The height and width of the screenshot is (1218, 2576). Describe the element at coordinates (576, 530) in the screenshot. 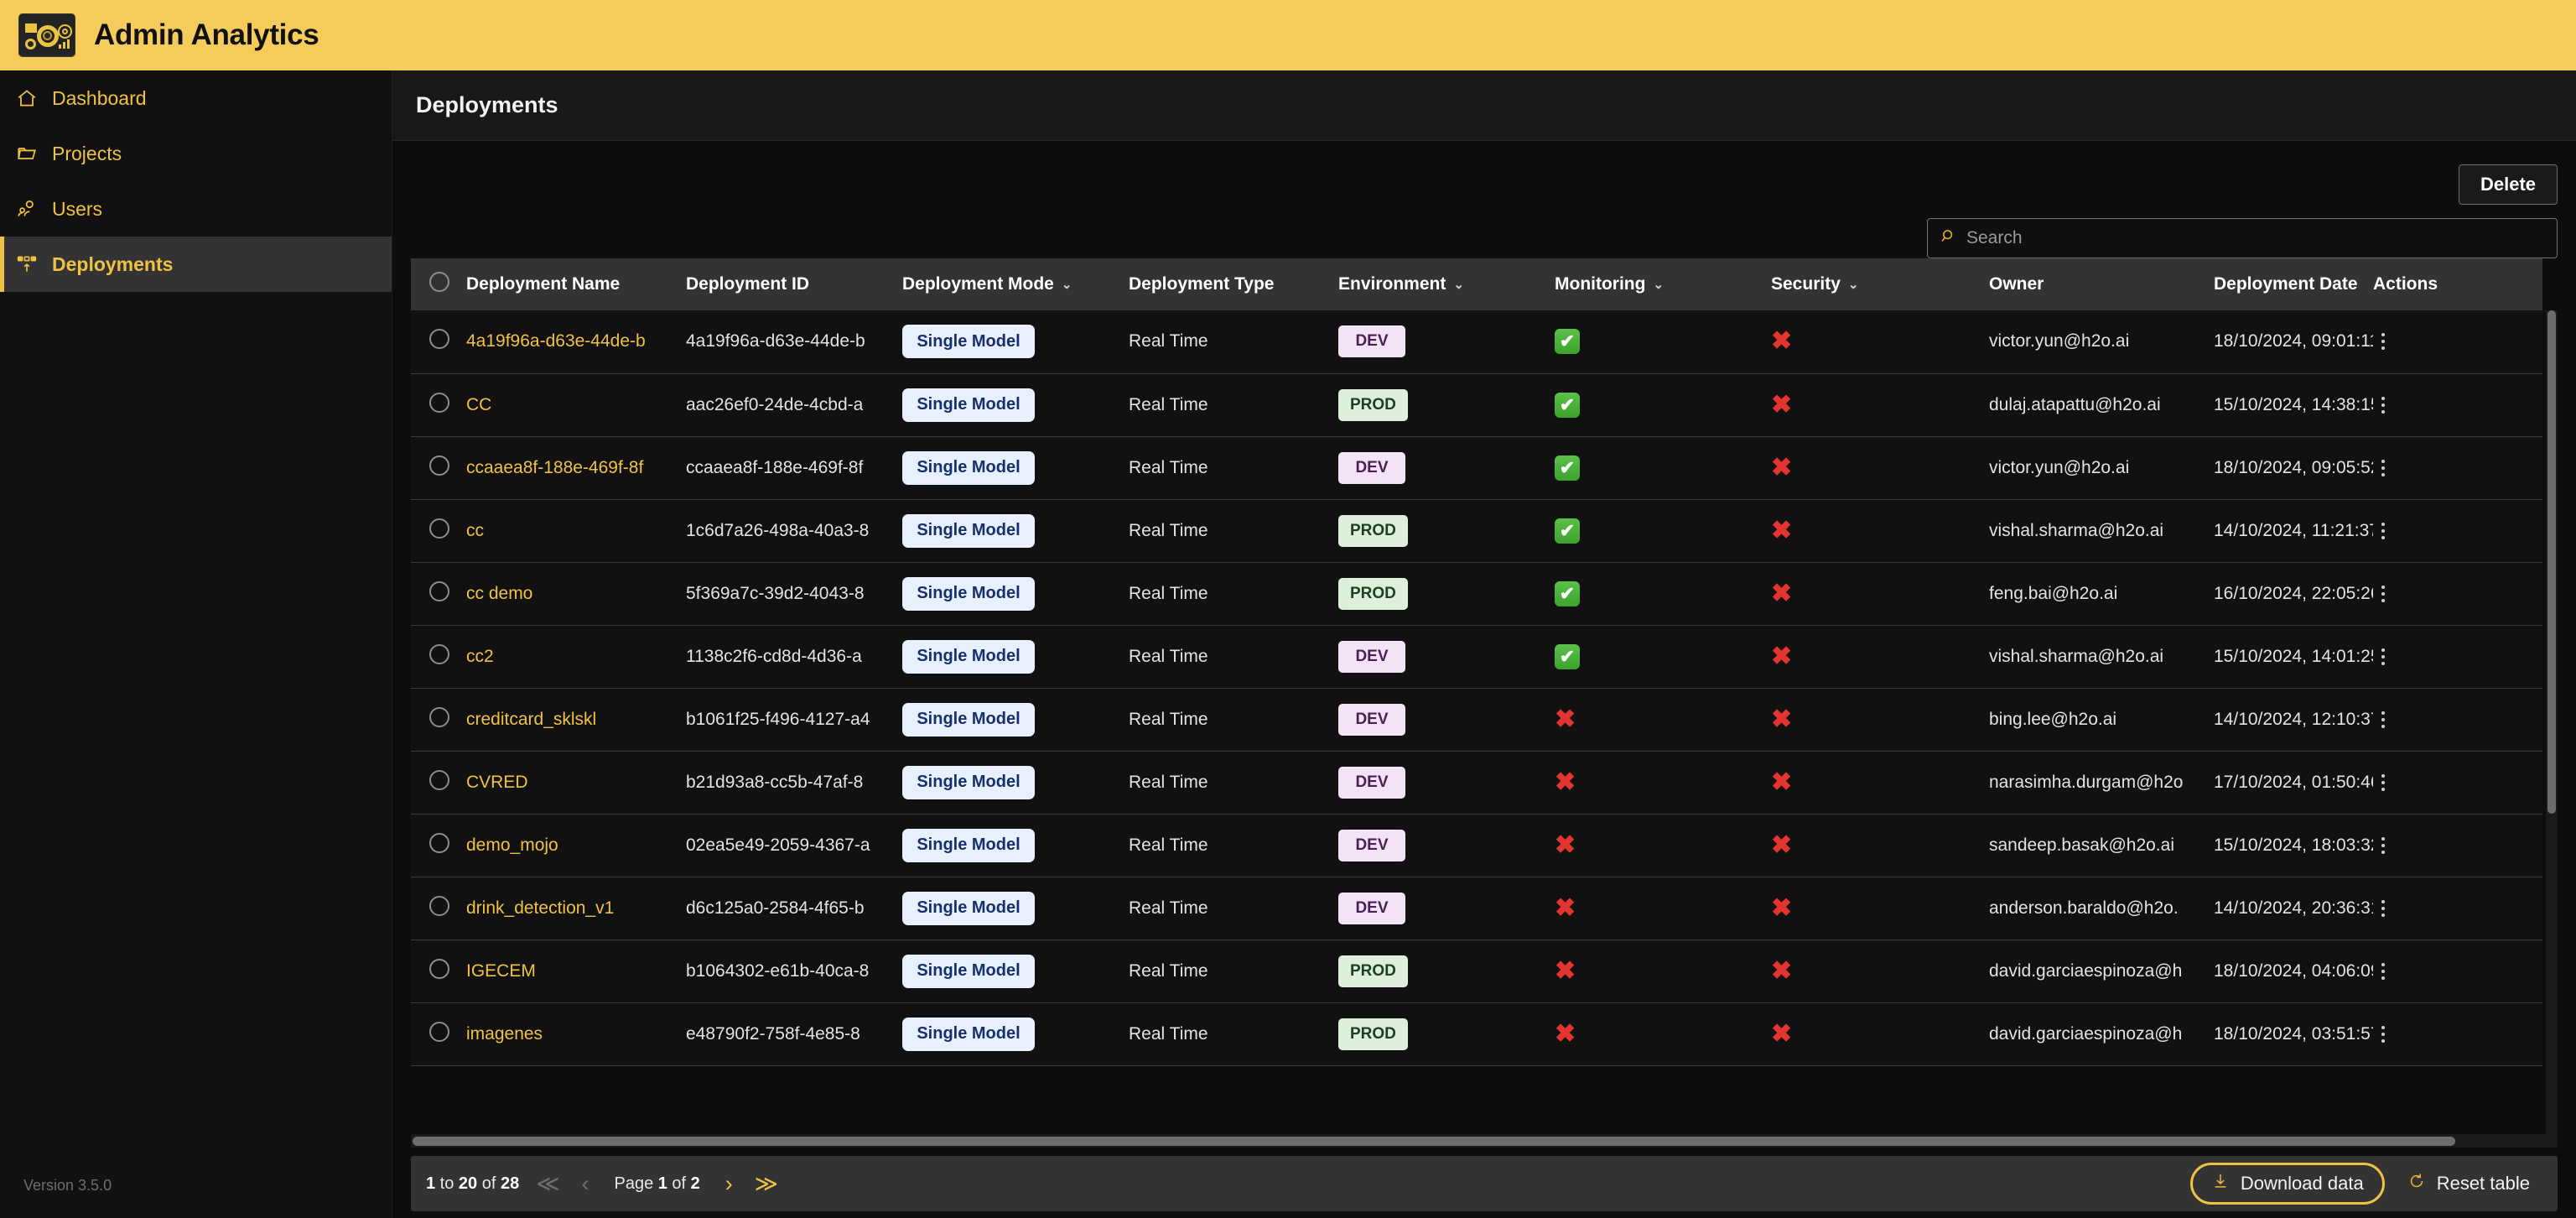

I see `cell-deployment-name: cc` at that location.